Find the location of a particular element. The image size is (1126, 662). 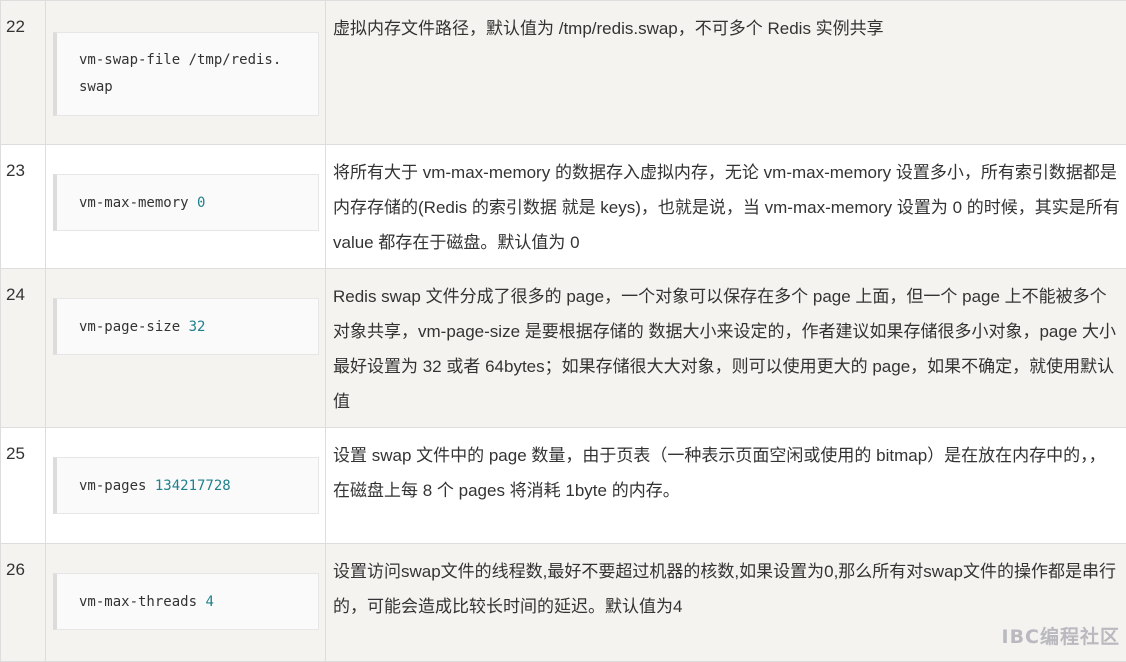

code-cell: vm-pages 134217728 is located at coordinates (186, 486).